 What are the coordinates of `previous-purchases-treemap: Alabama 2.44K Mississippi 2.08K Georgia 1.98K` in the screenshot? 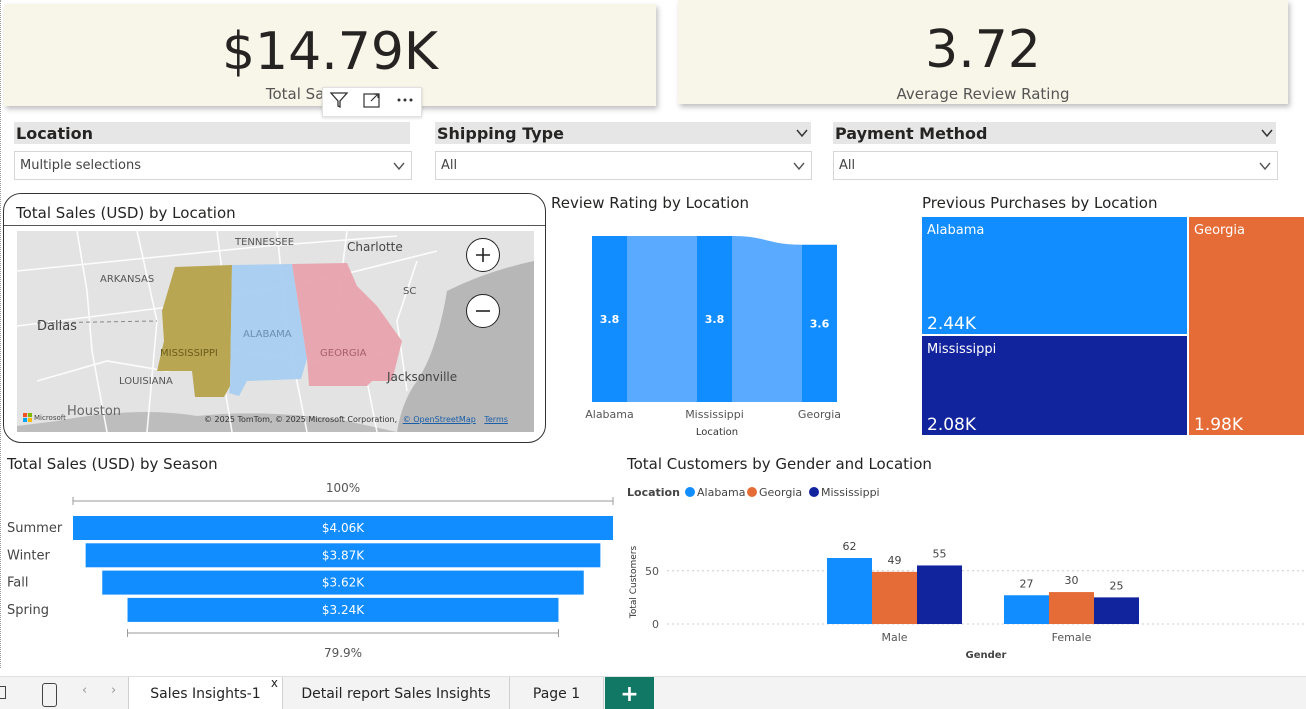 It's located at (1114, 327).